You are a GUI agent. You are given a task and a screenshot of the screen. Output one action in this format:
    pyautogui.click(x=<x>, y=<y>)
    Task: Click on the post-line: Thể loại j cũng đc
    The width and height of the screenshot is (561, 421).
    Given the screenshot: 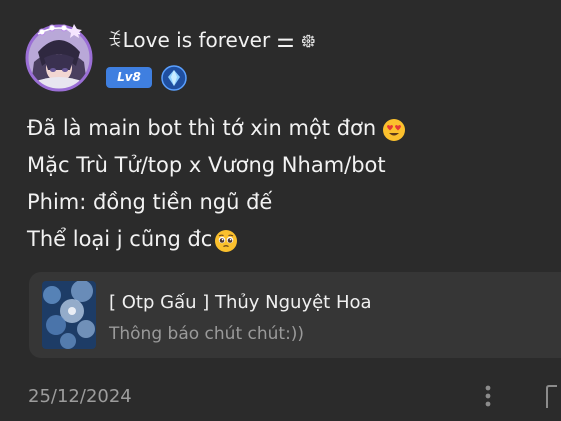 What is the action you would take?
    pyautogui.click(x=289, y=239)
    